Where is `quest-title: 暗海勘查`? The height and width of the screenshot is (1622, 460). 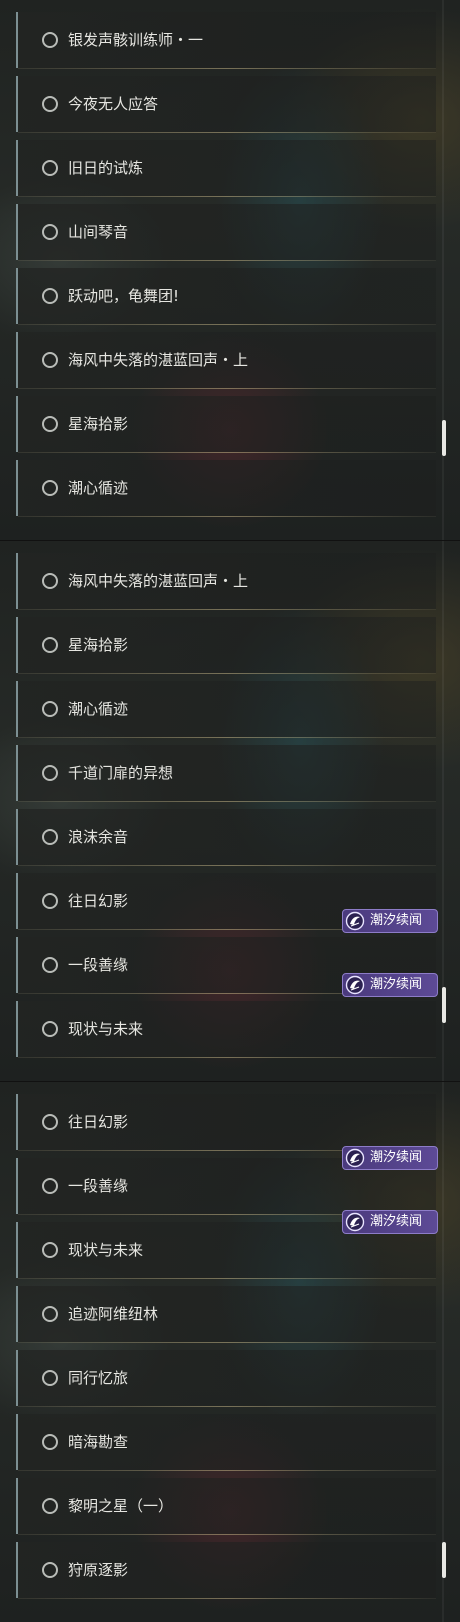
quest-title: 暗海勘查 is located at coordinates (98, 1442).